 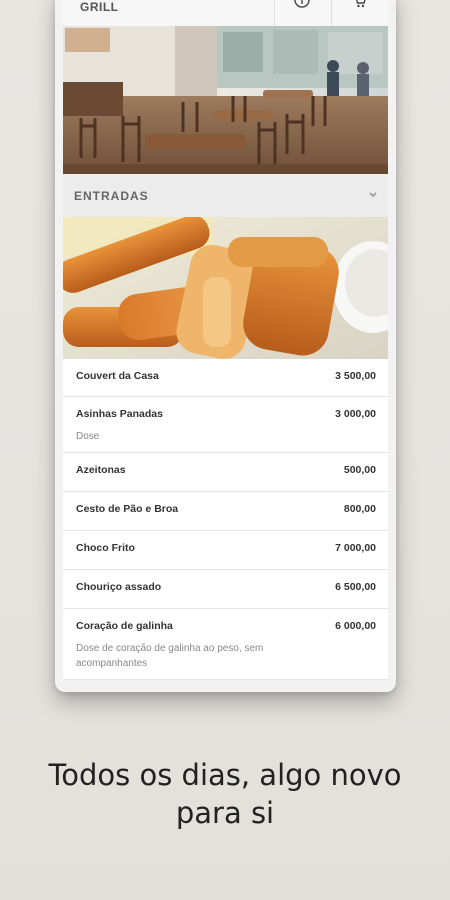 I want to click on restaurant-interior-photo, so click(x=225, y=100).